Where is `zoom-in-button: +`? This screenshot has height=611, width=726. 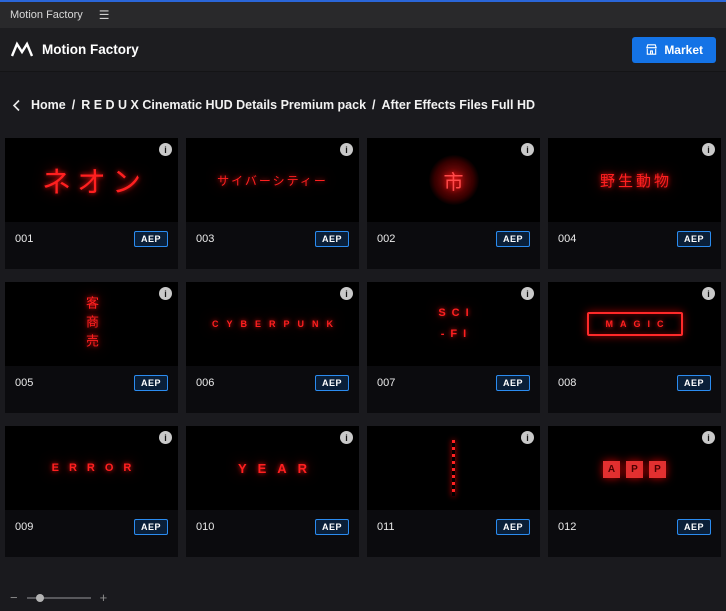 zoom-in-button: + is located at coordinates (104, 597).